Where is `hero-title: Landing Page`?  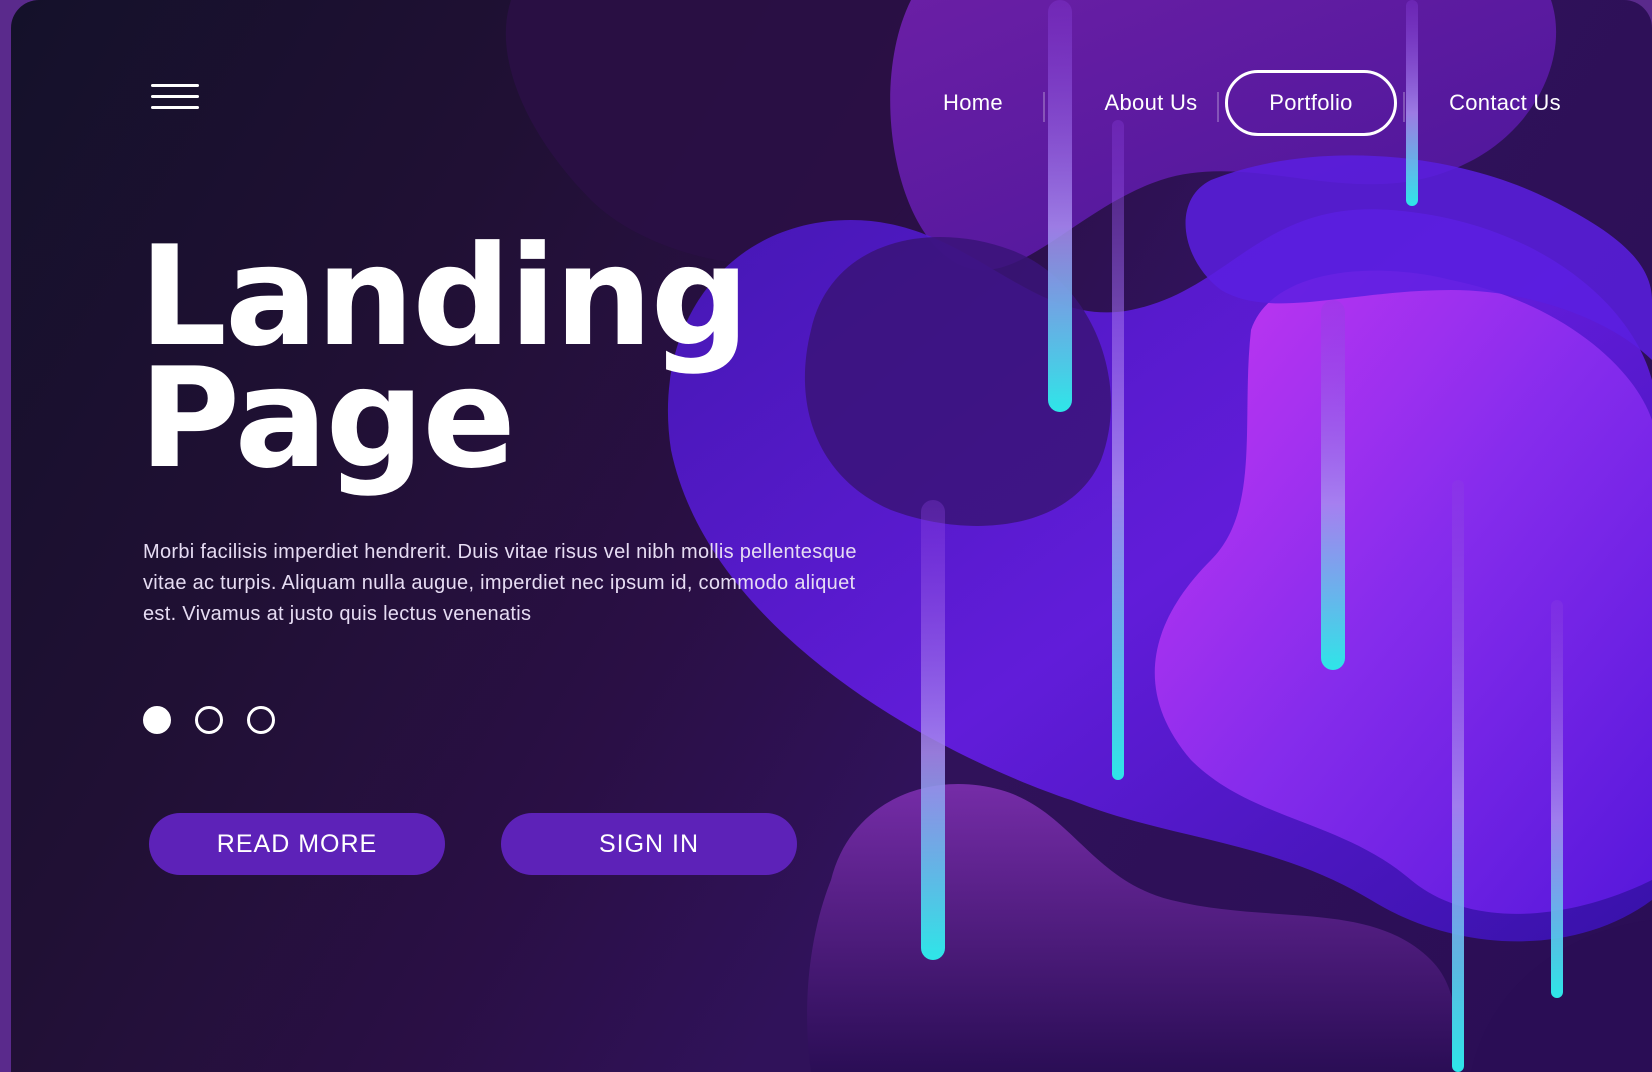 hero-title: Landing Page is located at coordinates (444, 358).